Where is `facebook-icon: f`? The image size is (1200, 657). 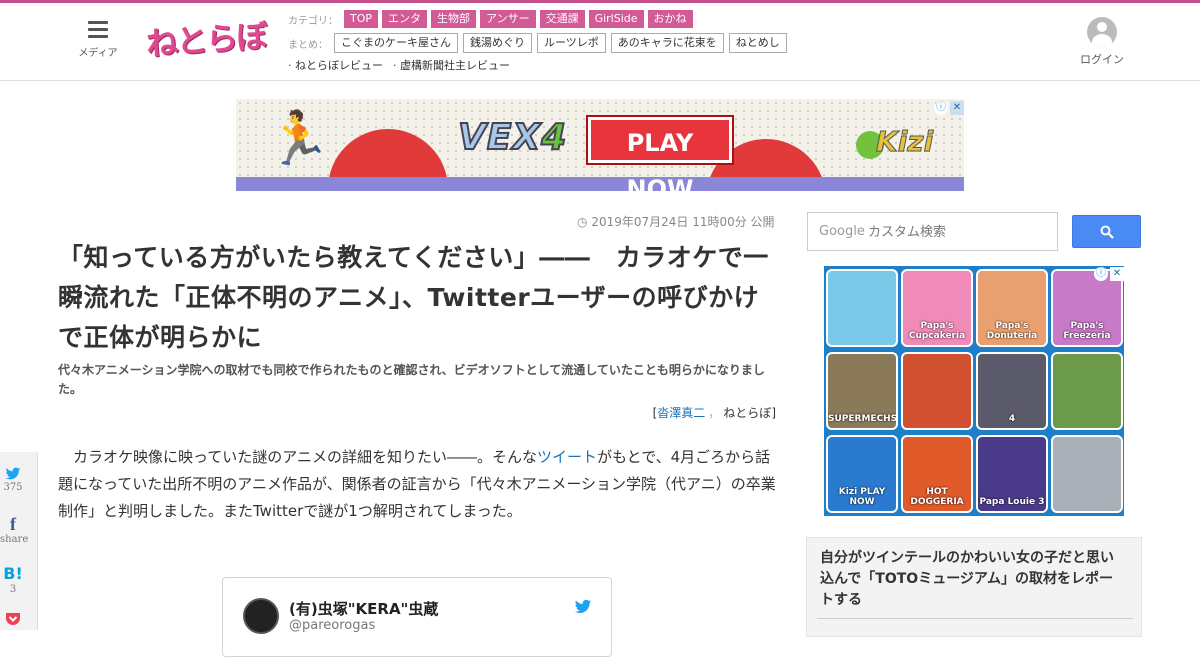
facebook-icon: f is located at coordinates (13, 524).